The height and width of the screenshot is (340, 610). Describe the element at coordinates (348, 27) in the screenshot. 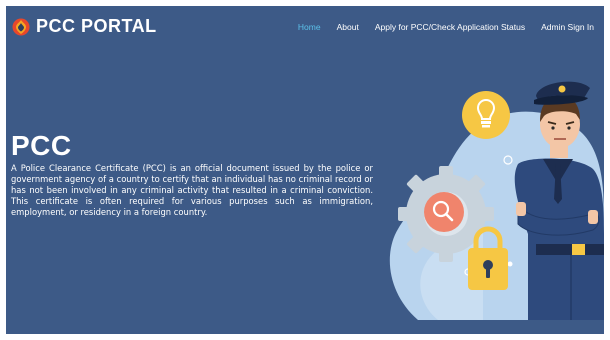

I see `nav-about-link: About` at that location.